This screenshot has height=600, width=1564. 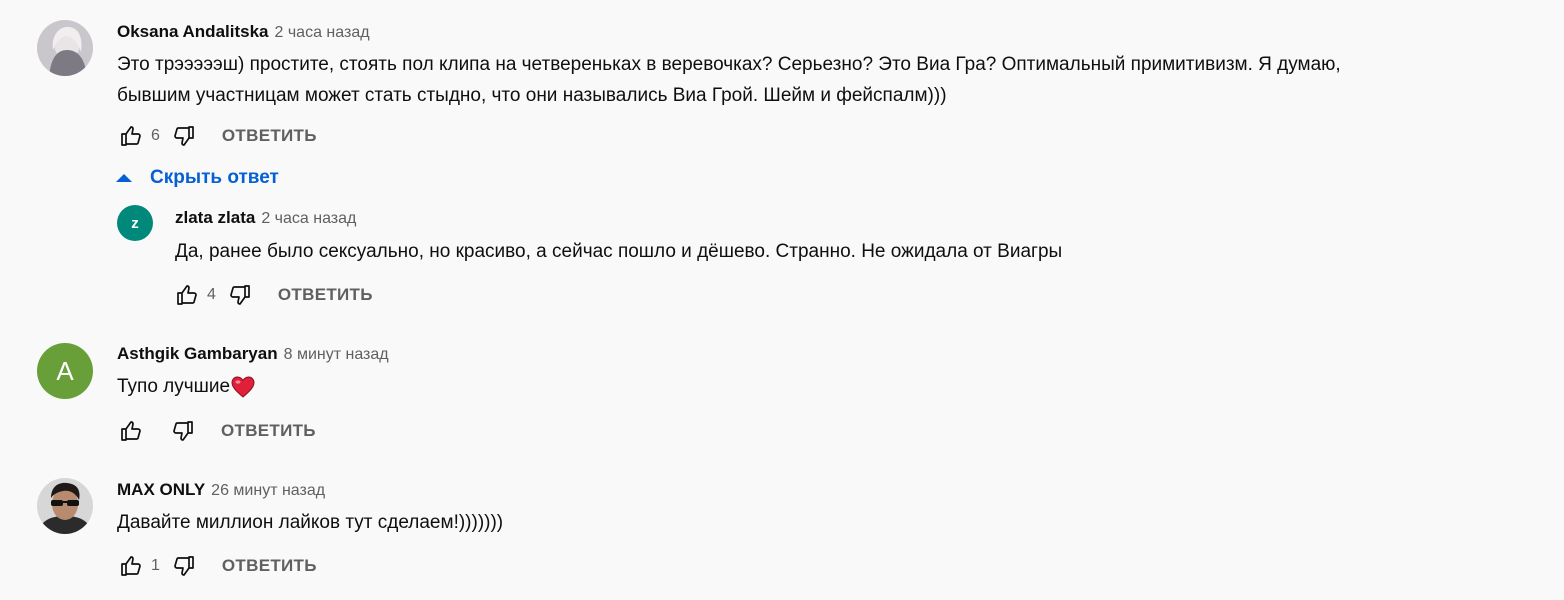 I want to click on comment-actions: ОТВЕТИТЬ, so click(x=216, y=431).